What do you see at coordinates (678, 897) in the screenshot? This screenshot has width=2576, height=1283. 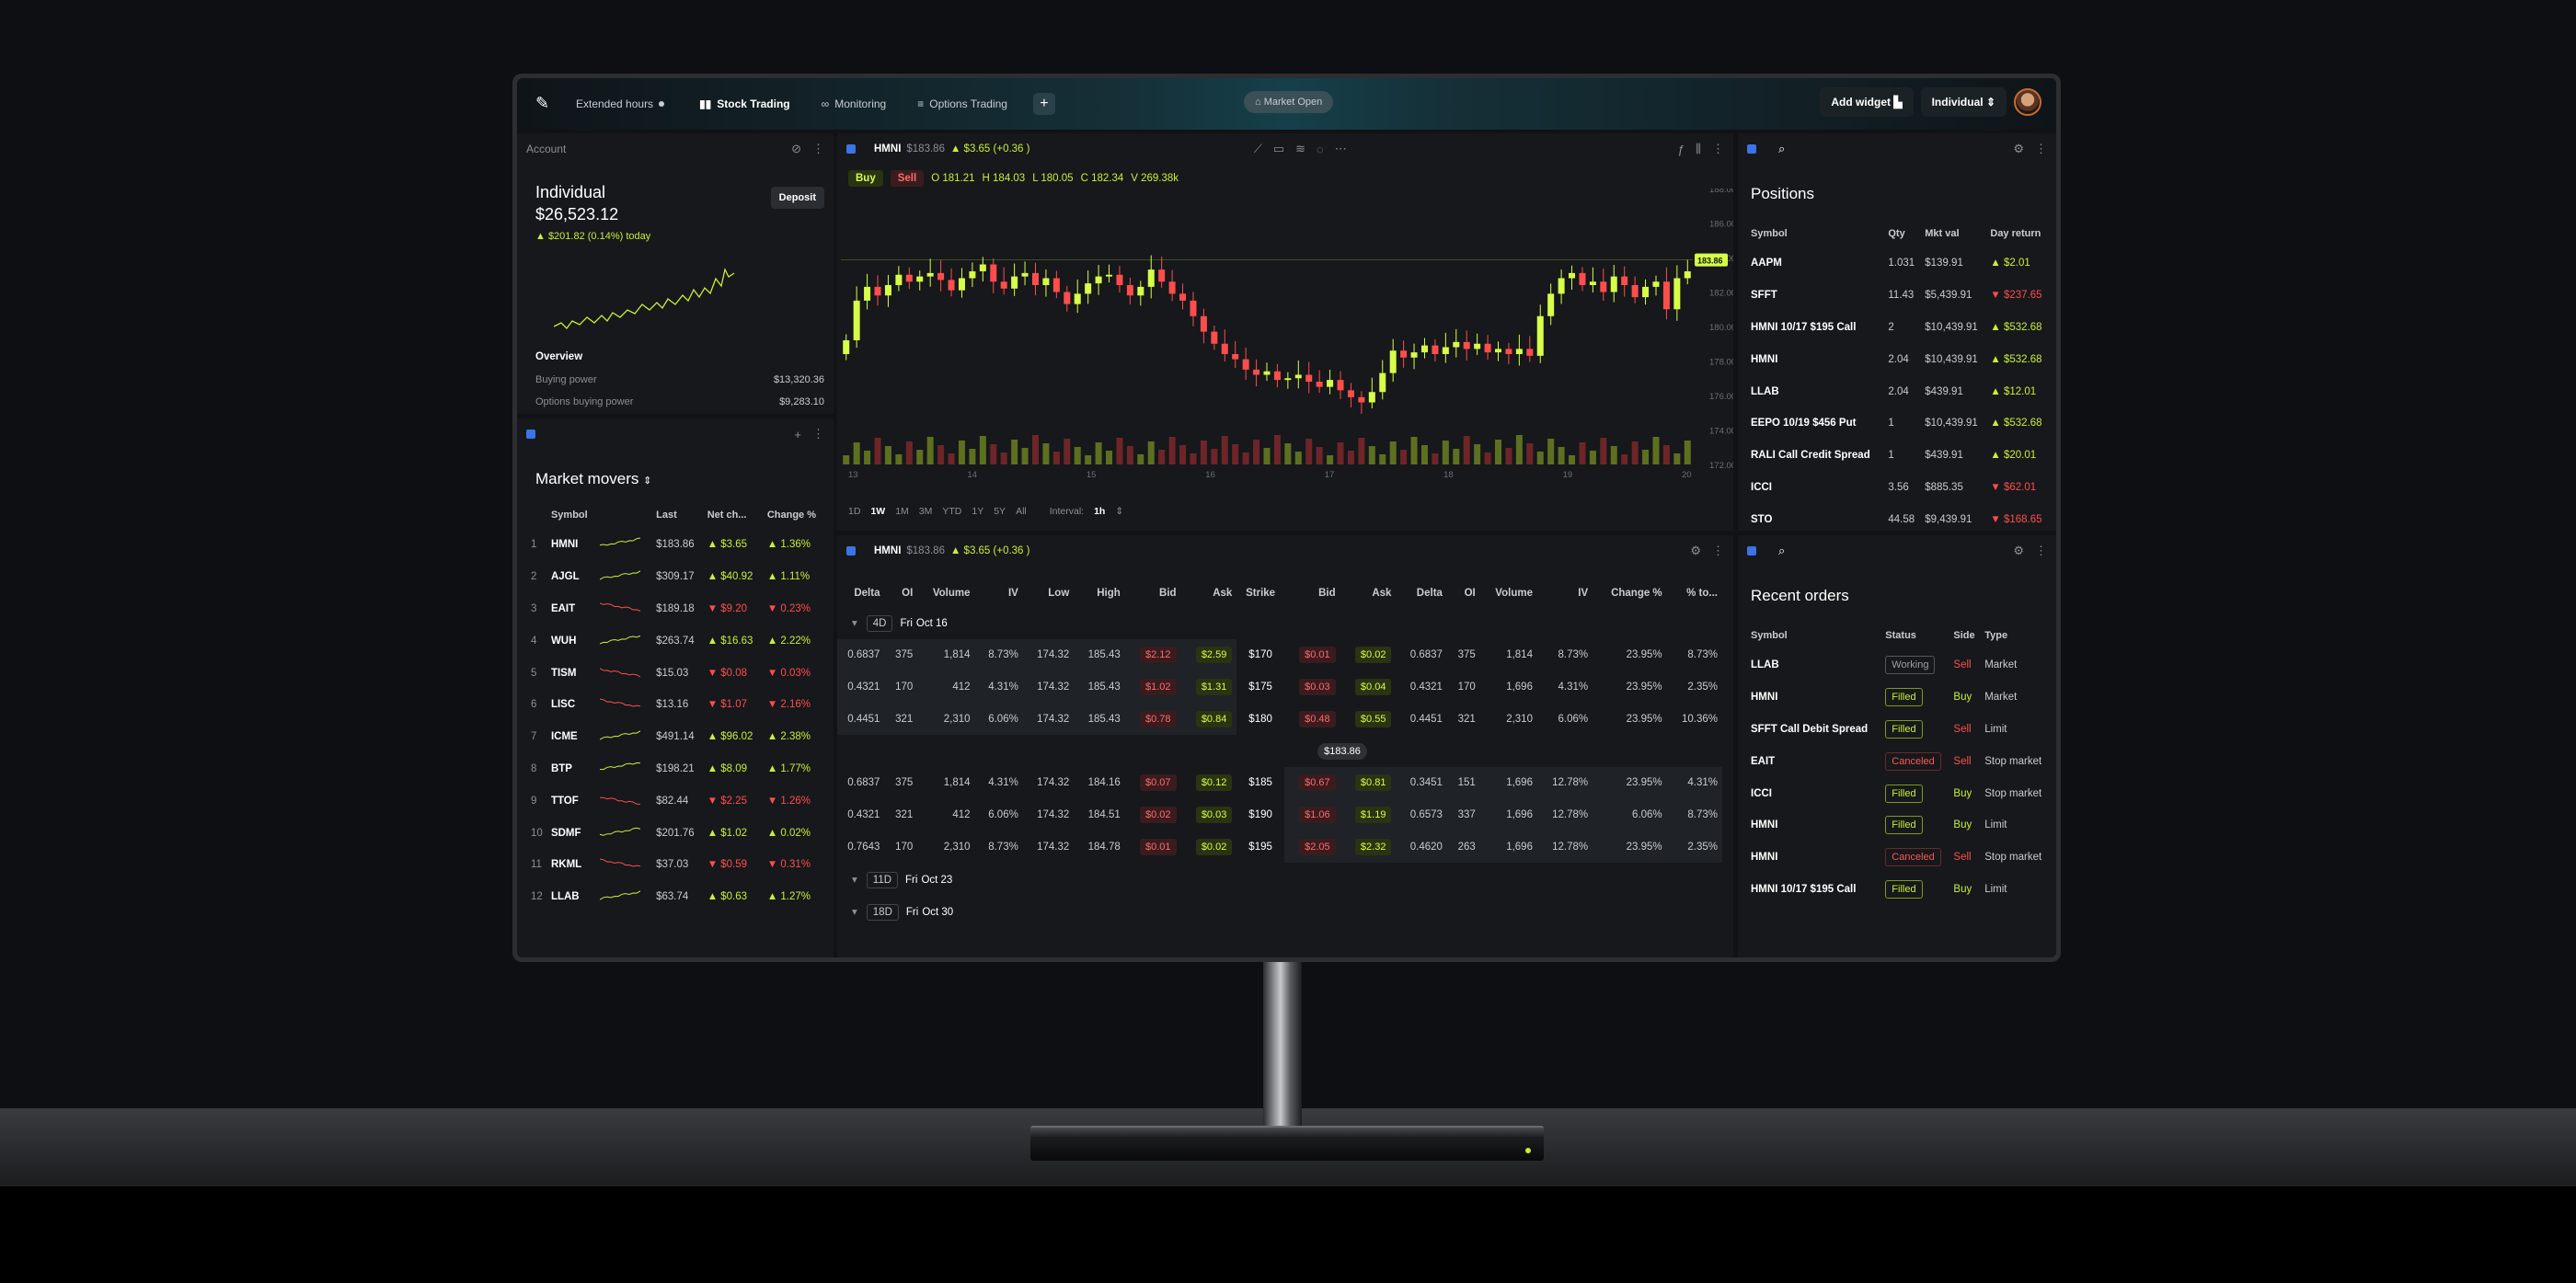 I see `table-row: 12 LLAB $63.74 ▲ $0.63 ▲ 1.27%` at bounding box center [678, 897].